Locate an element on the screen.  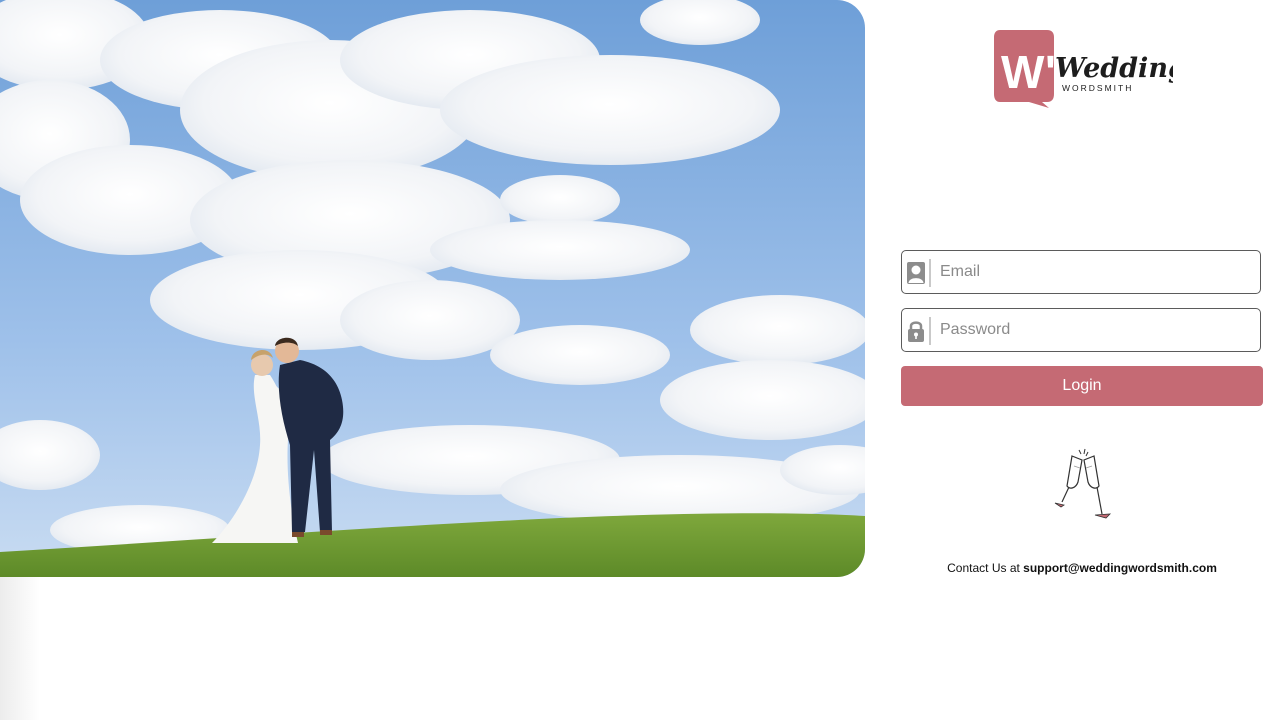
logo-word: Wedding is located at coordinates (1114, 68).